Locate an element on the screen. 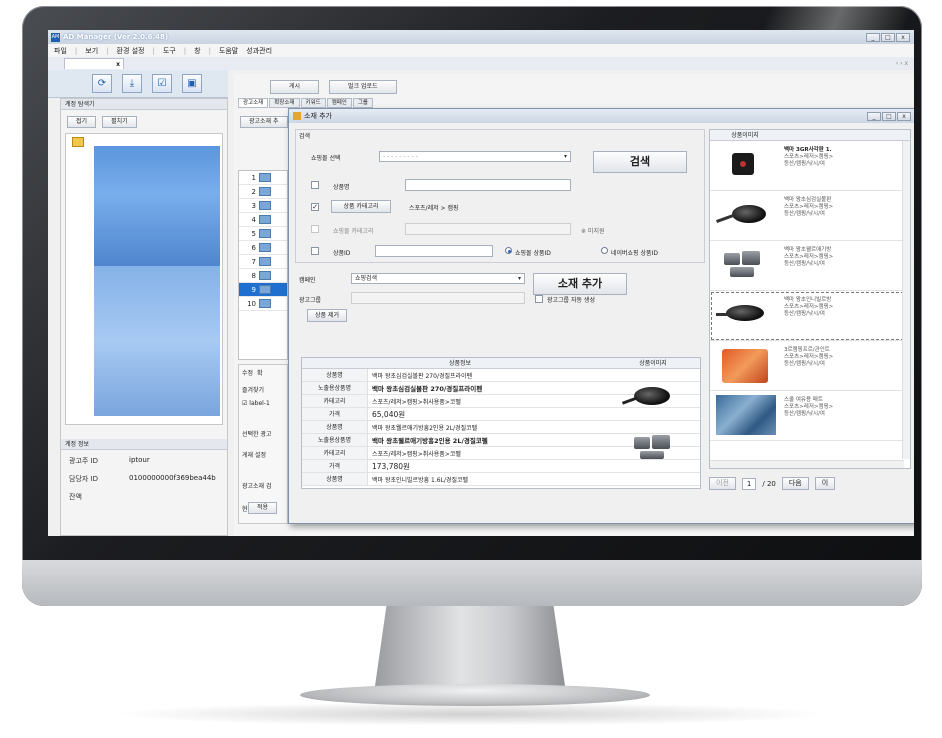  tree-items is located at coordinates (157, 341).